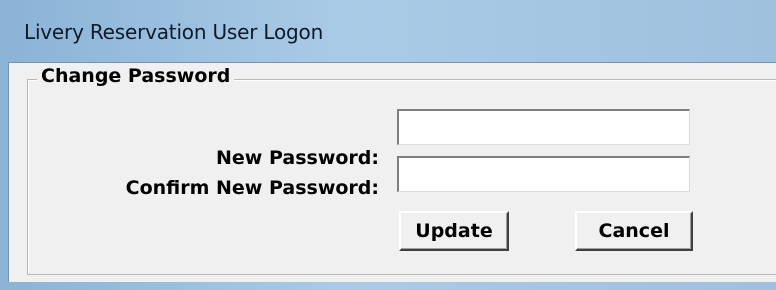  Describe the element at coordinates (543, 174) in the screenshot. I see `confirm-password-input` at that location.